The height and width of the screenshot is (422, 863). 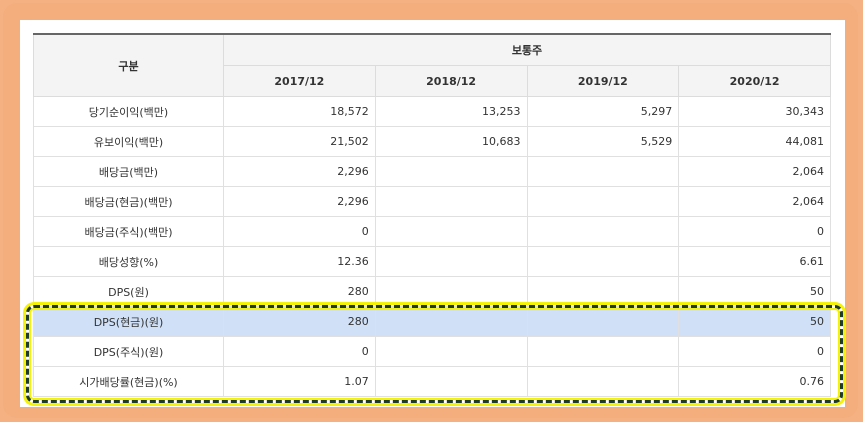 I want to click on header-year: 2019/12, so click(x=603, y=81).